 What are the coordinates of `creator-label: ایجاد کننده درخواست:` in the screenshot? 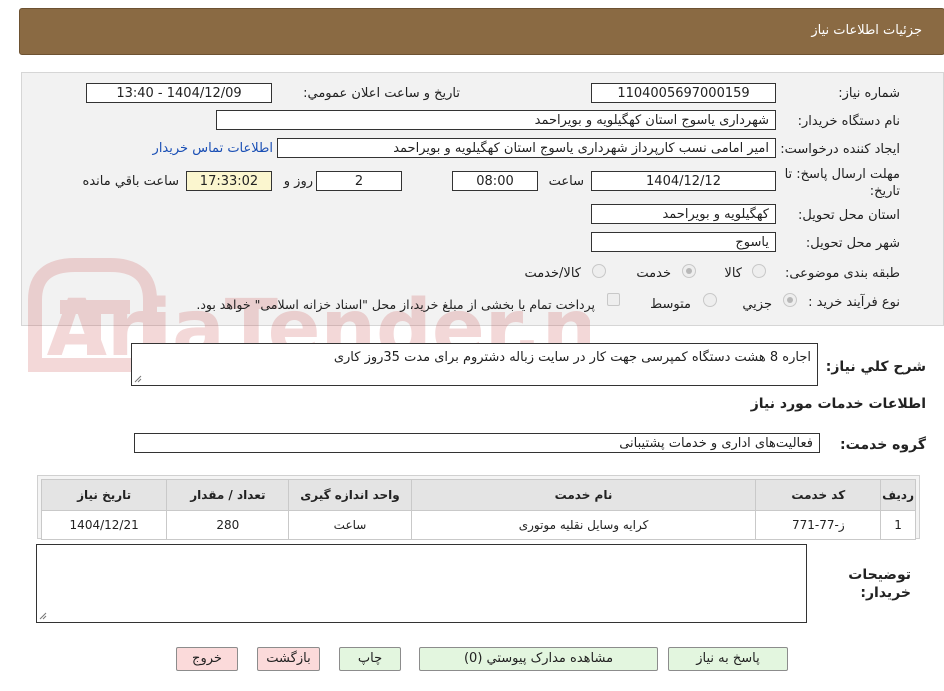 It's located at (840, 149).